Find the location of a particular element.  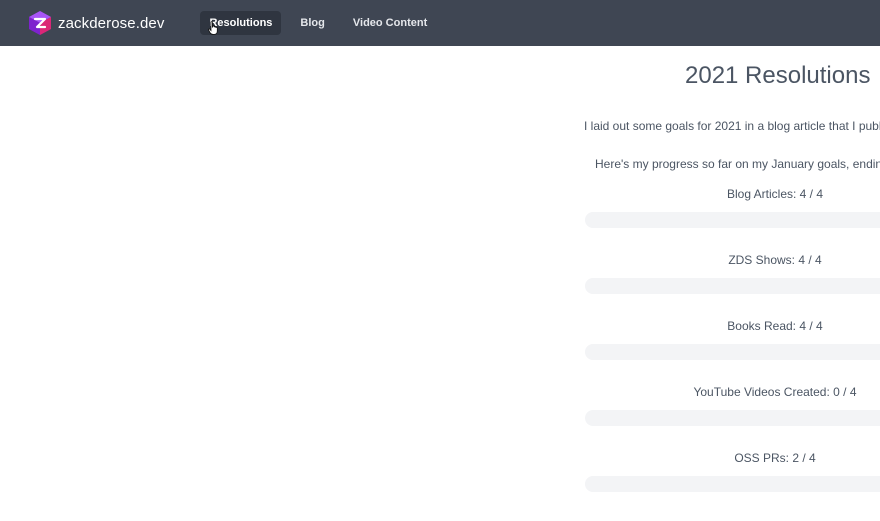

goal-label: ZDS Shows: 4 / 4 is located at coordinates (732, 260).